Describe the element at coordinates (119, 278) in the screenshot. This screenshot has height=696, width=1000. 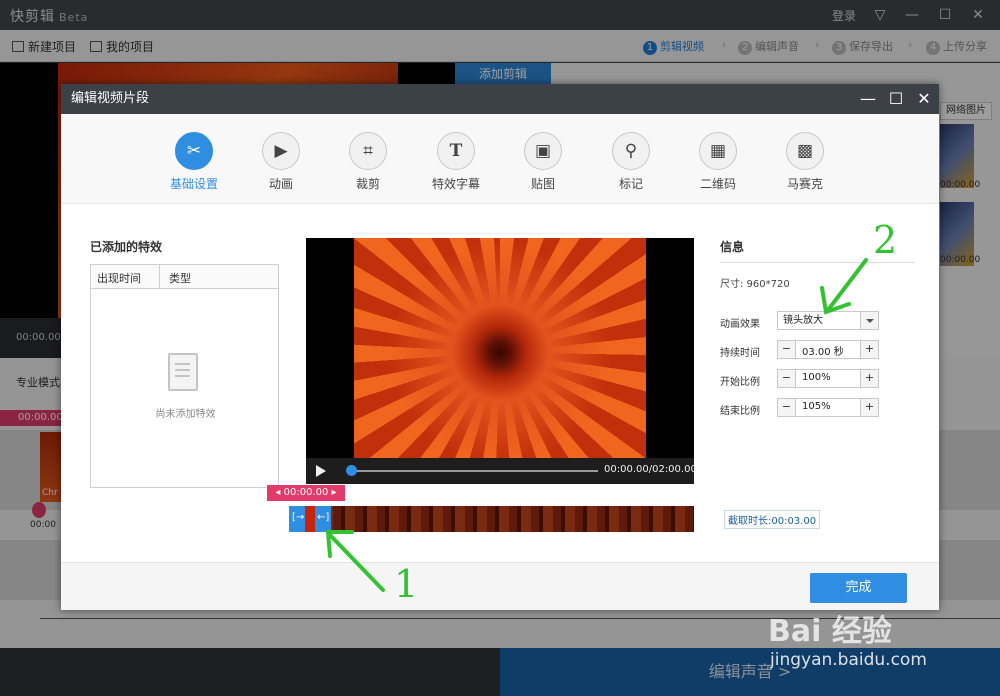
I see `column-header-time: 出现时间` at that location.